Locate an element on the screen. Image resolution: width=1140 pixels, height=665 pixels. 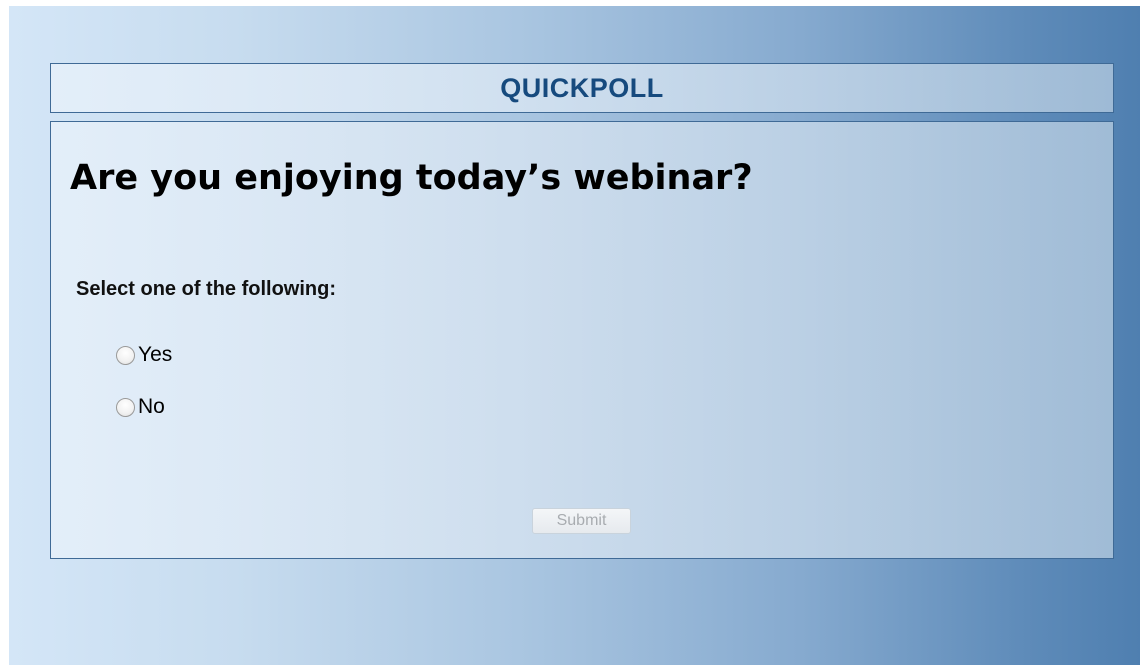
radio-button-no is located at coordinates (125, 407).